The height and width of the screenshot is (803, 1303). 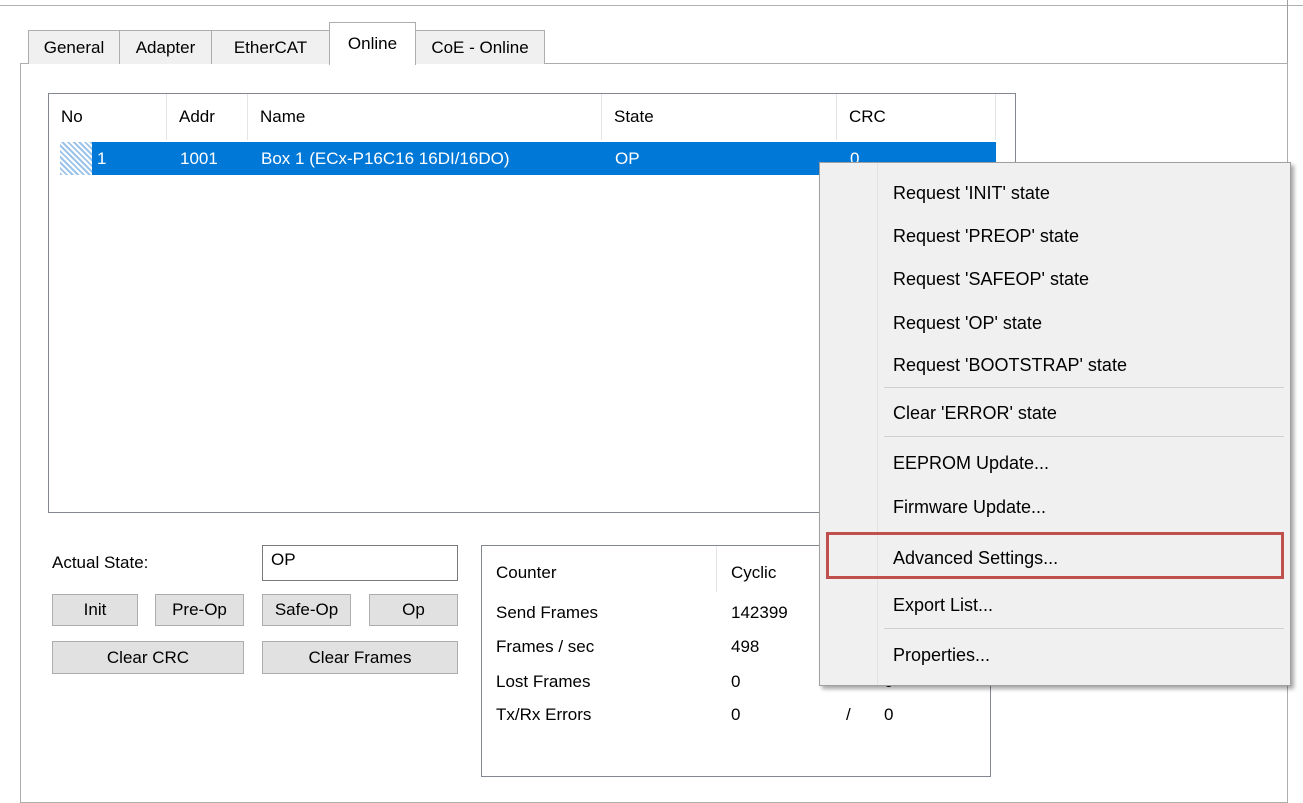 What do you see at coordinates (102, 158) in the screenshot?
I see `cell-no: 1` at bounding box center [102, 158].